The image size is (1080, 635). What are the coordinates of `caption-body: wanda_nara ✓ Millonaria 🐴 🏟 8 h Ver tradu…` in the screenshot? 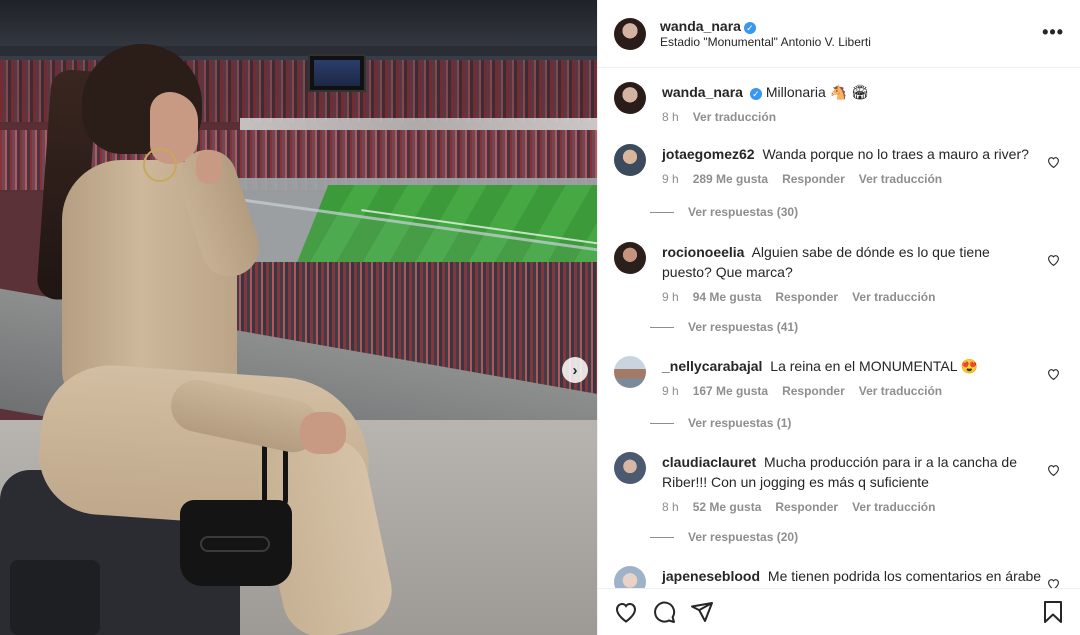 It's located at (863, 103).